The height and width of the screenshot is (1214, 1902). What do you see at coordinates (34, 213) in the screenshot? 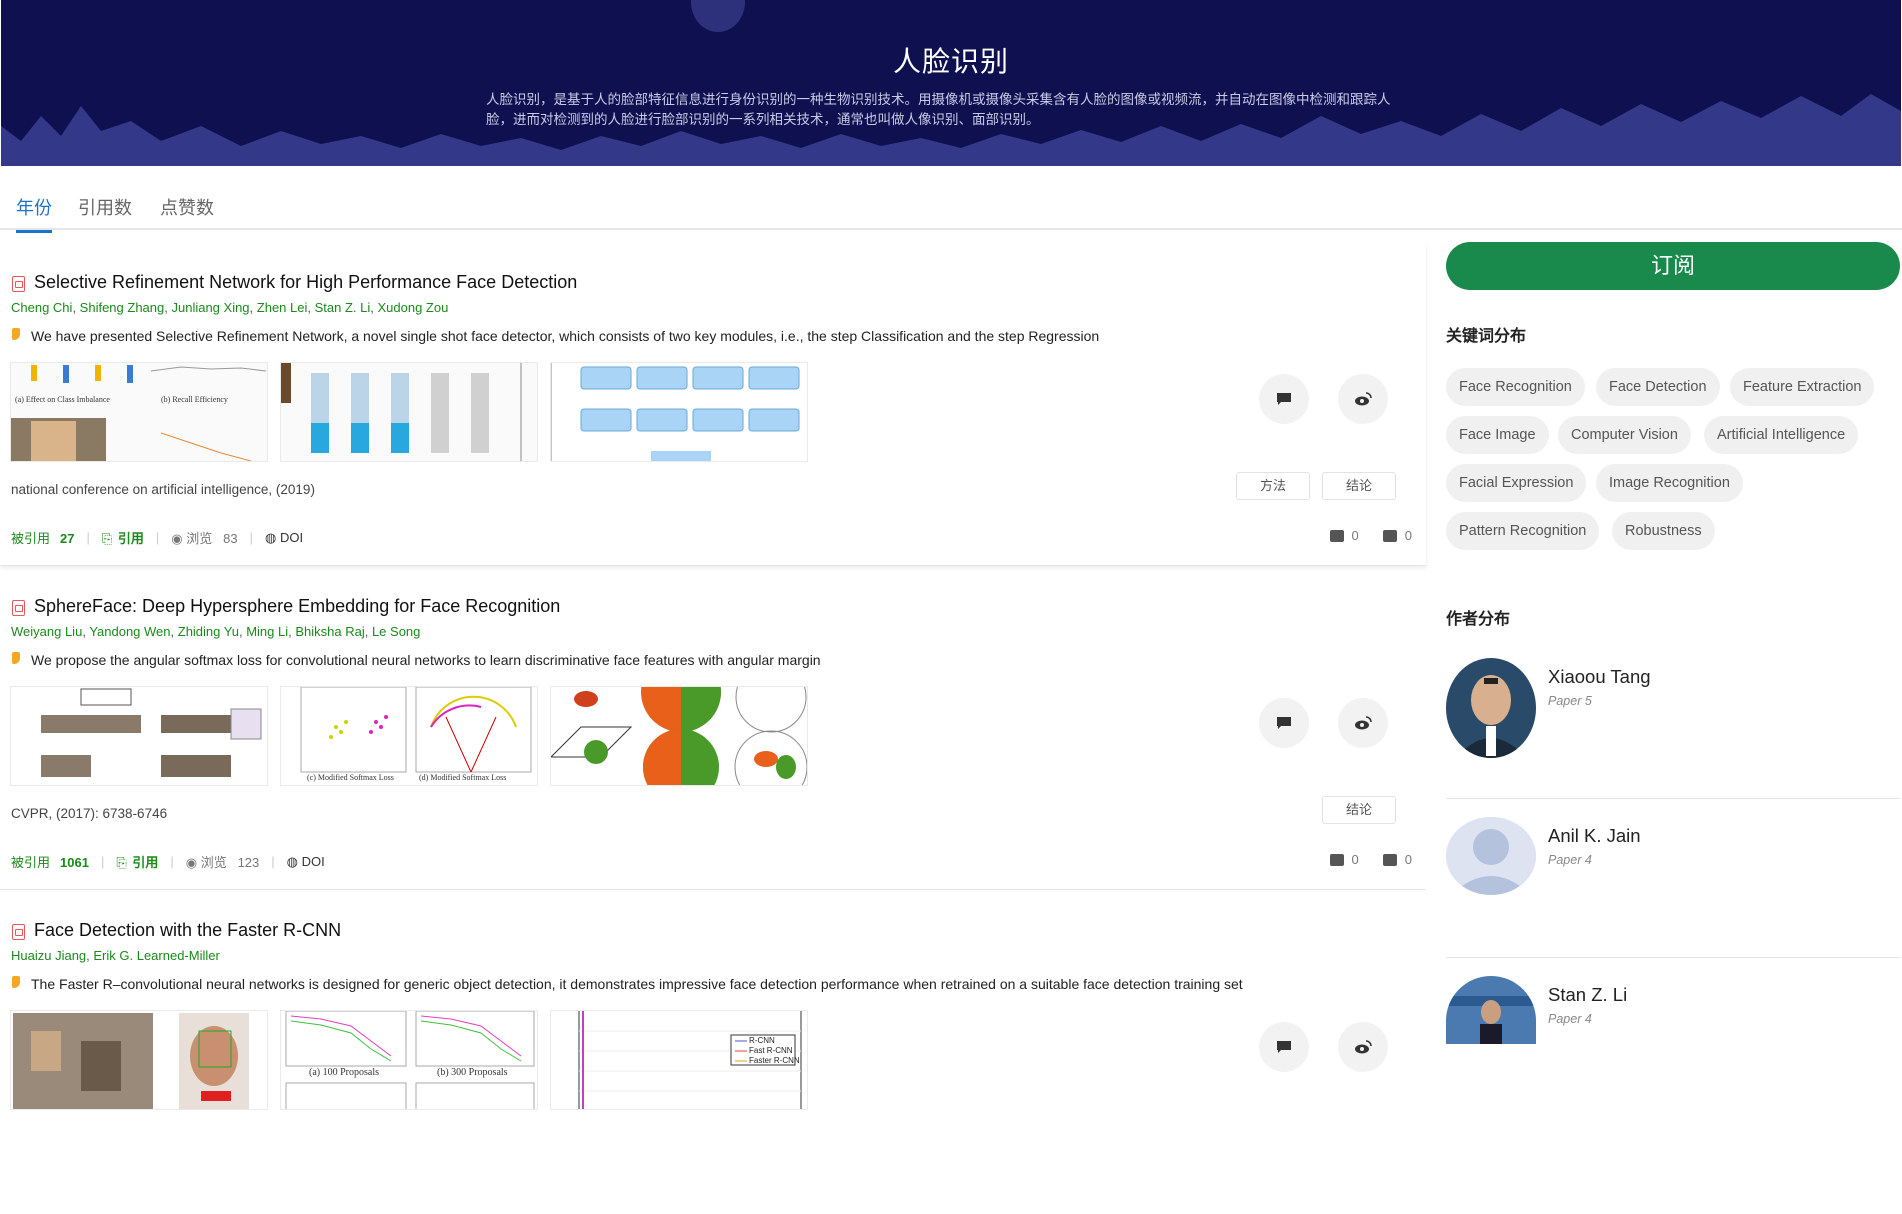
I see `tab-year: 年份` at bounding box center [34, 213].